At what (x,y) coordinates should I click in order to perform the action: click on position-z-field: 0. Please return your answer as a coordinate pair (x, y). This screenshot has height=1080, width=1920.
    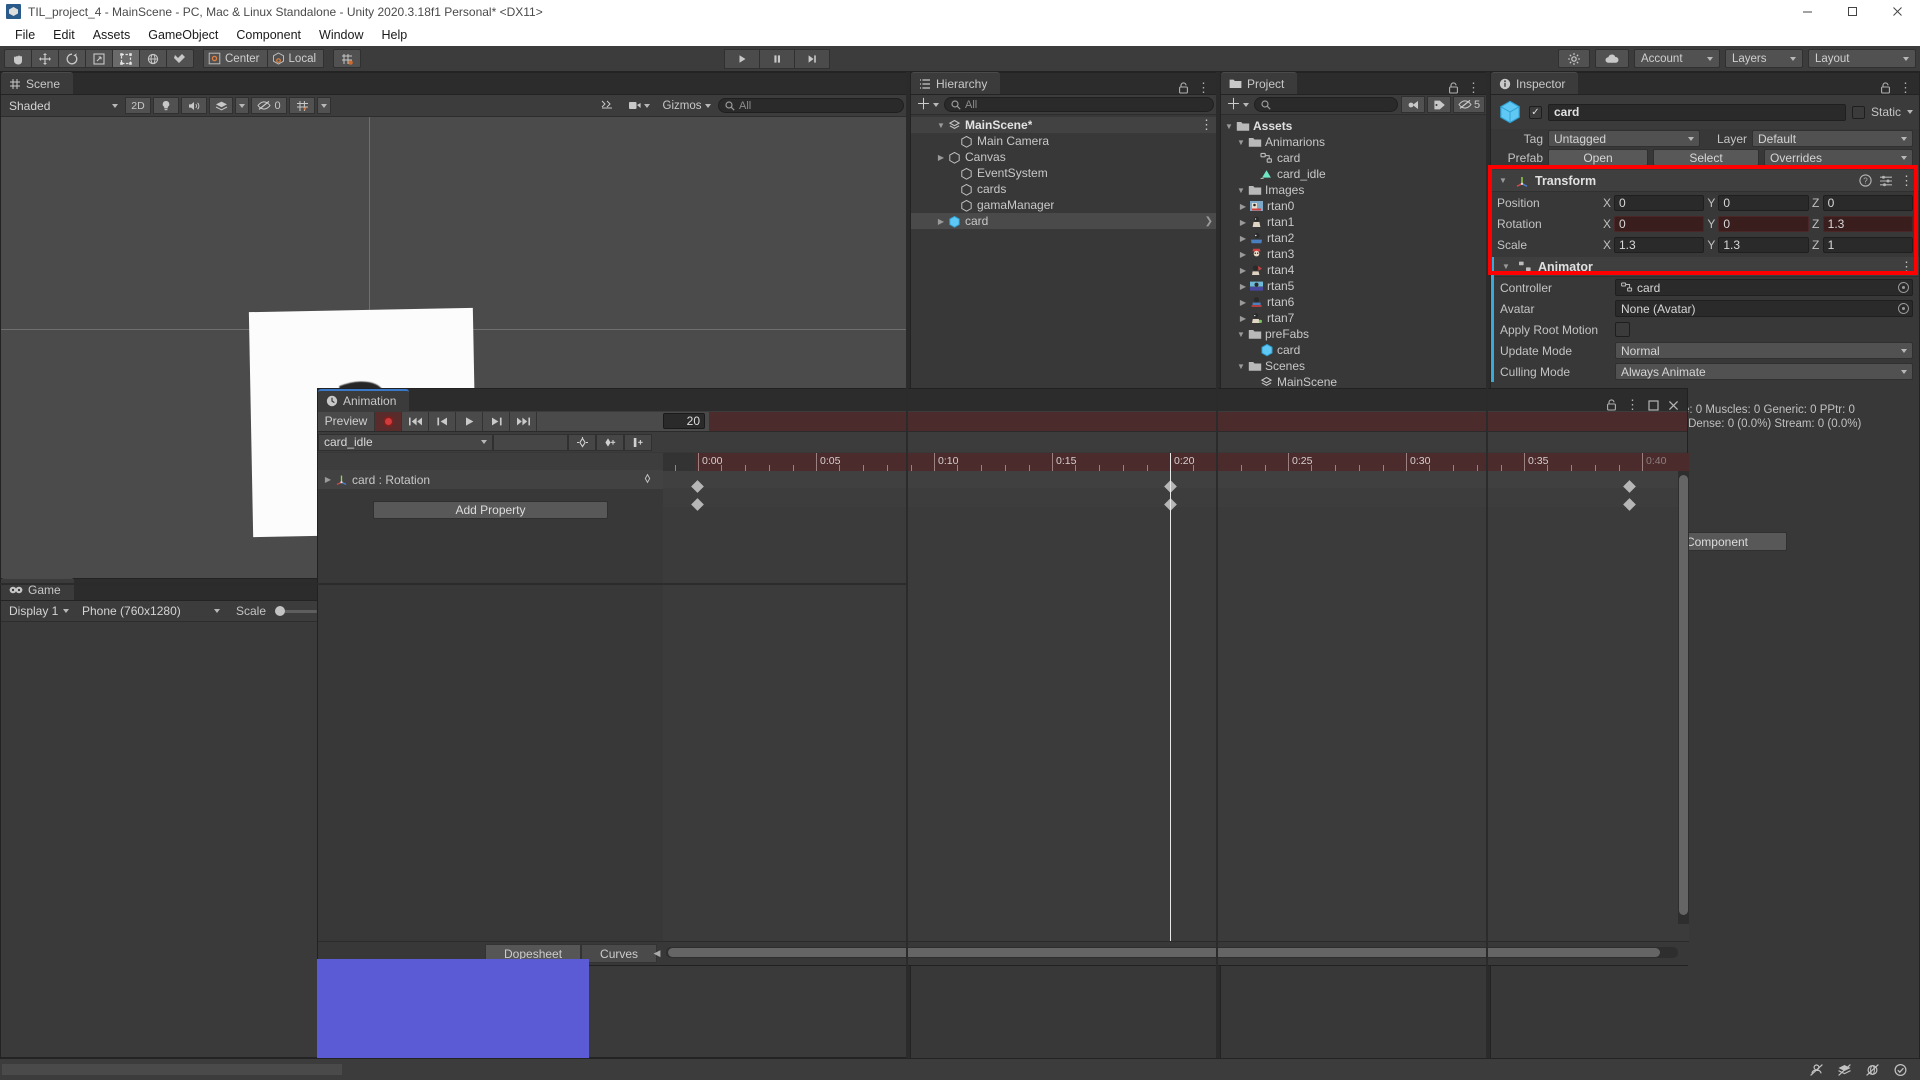
    Looking at the image, I should click on (1867, 202).